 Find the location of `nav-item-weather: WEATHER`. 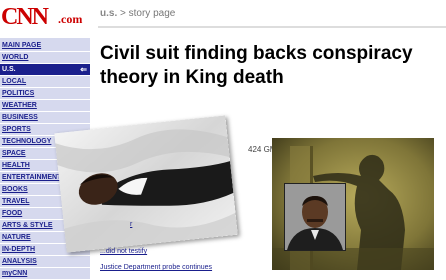

nav-item-weather: WEATHER is located at coordinates (45, 106).